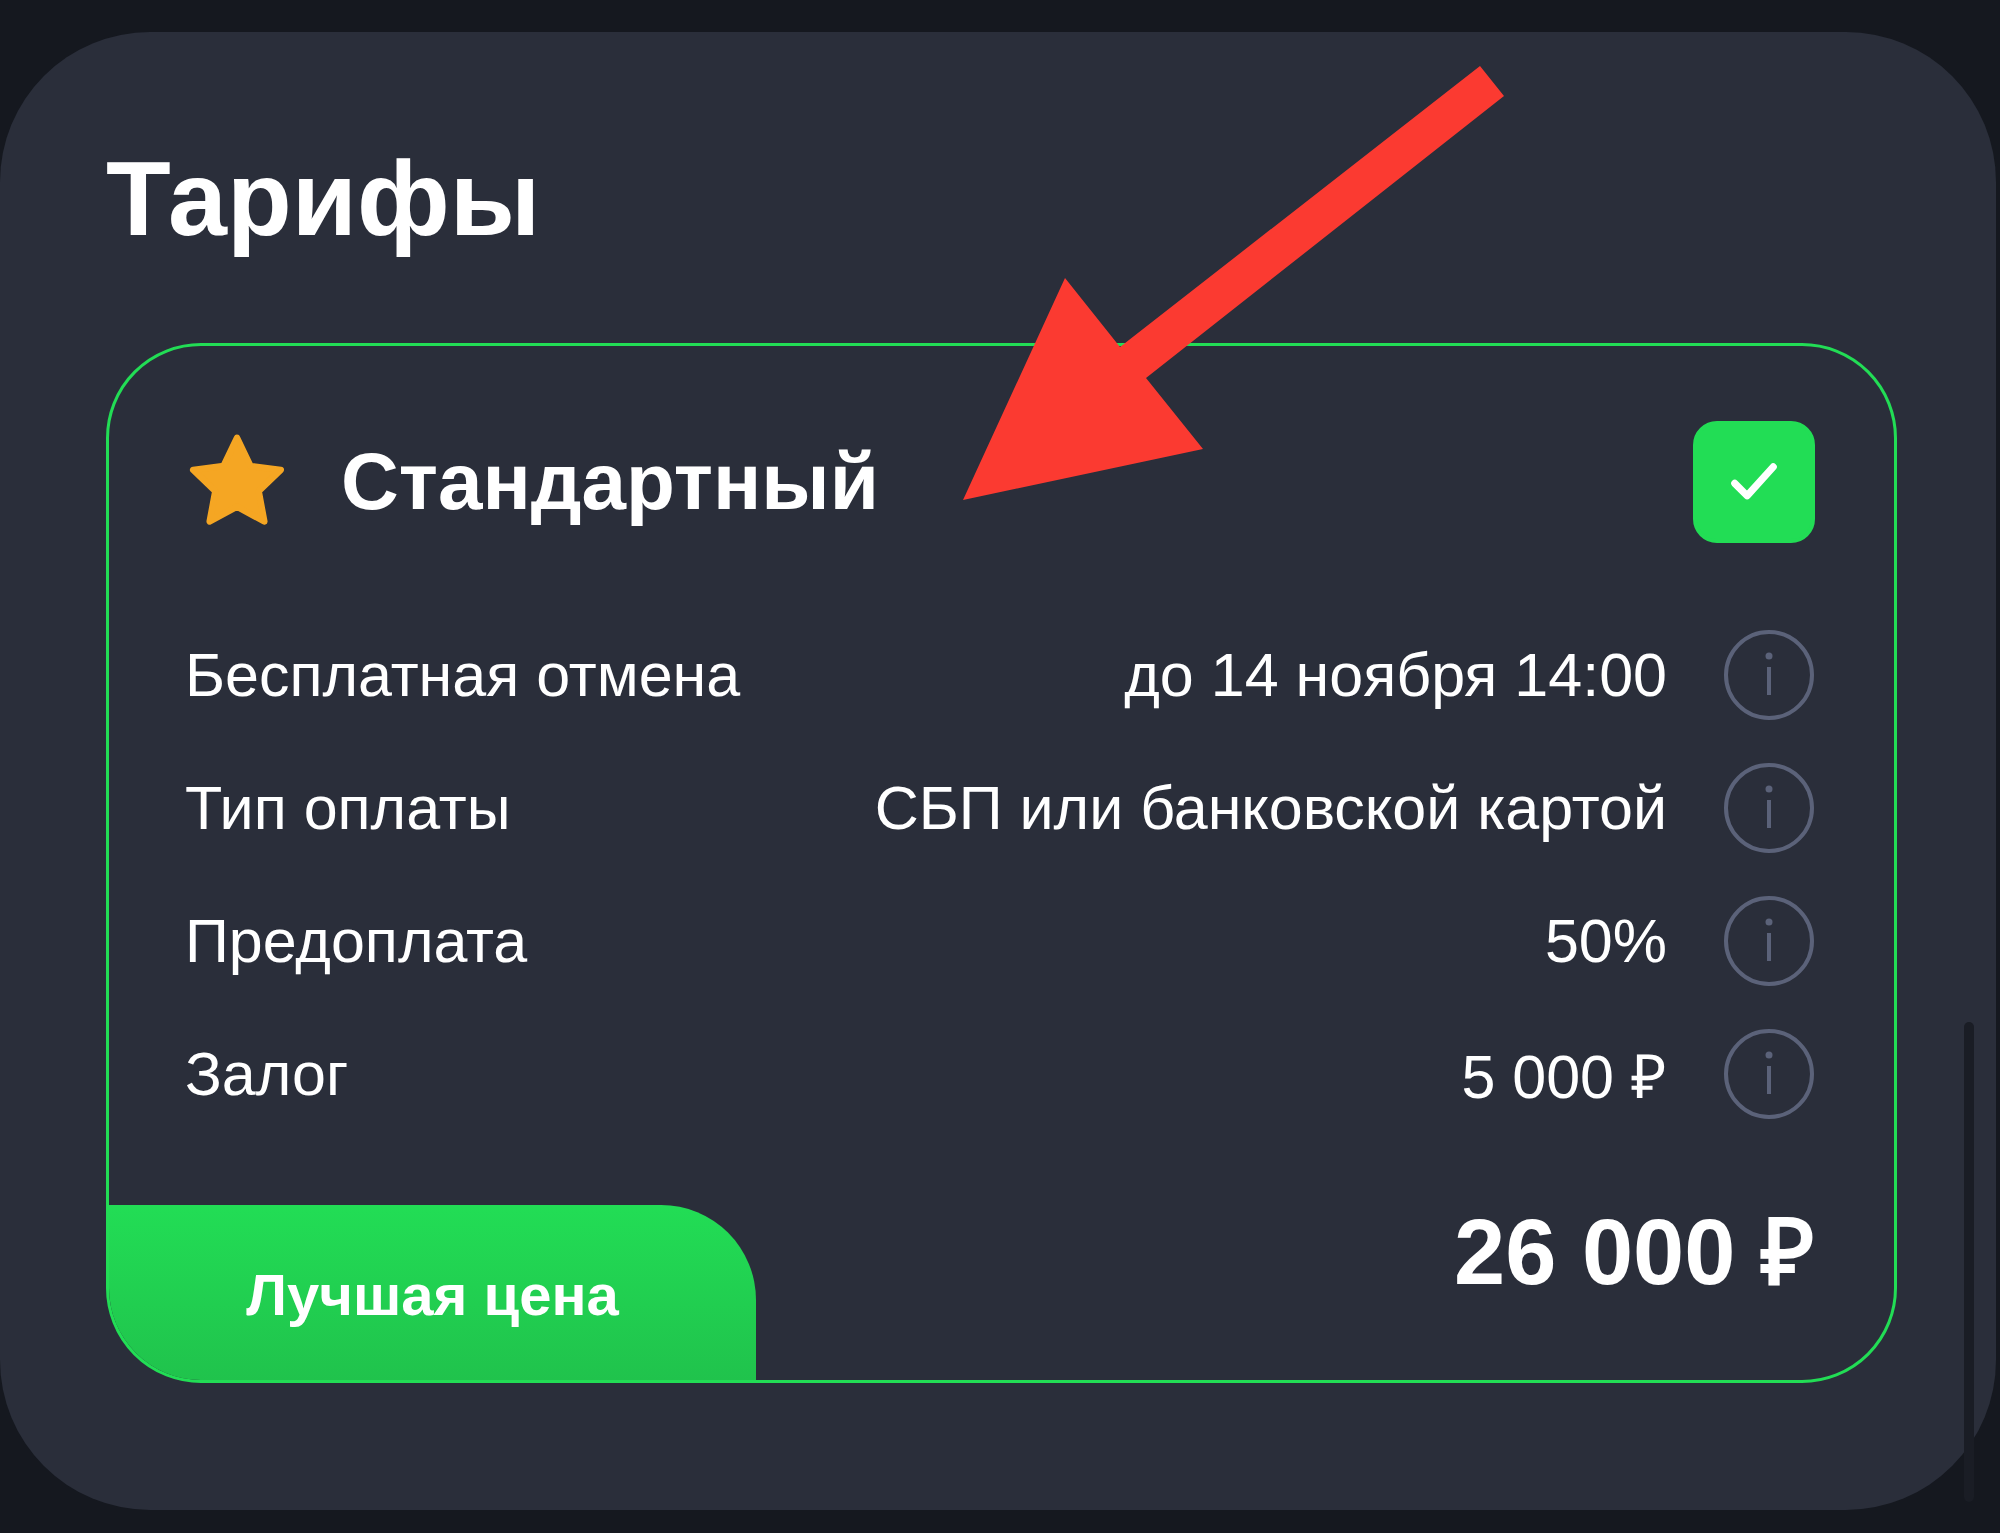 The width and height of the screenshot is (2000, 1533). What do you see at coordinates (323, 198) in the screenshot?
I see `page-title: Тарифы` at bounding box center [323, 198].